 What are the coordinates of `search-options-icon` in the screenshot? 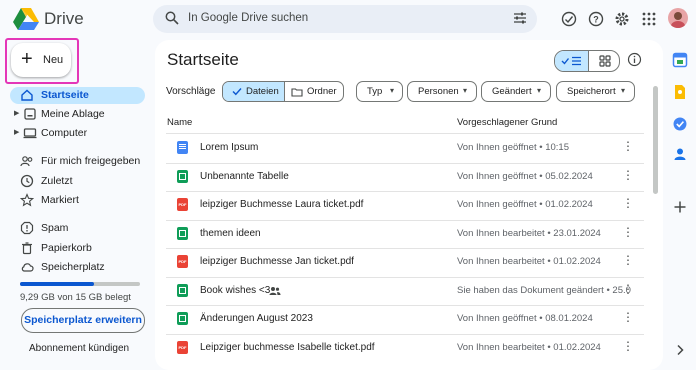 It's located at (520, 18).